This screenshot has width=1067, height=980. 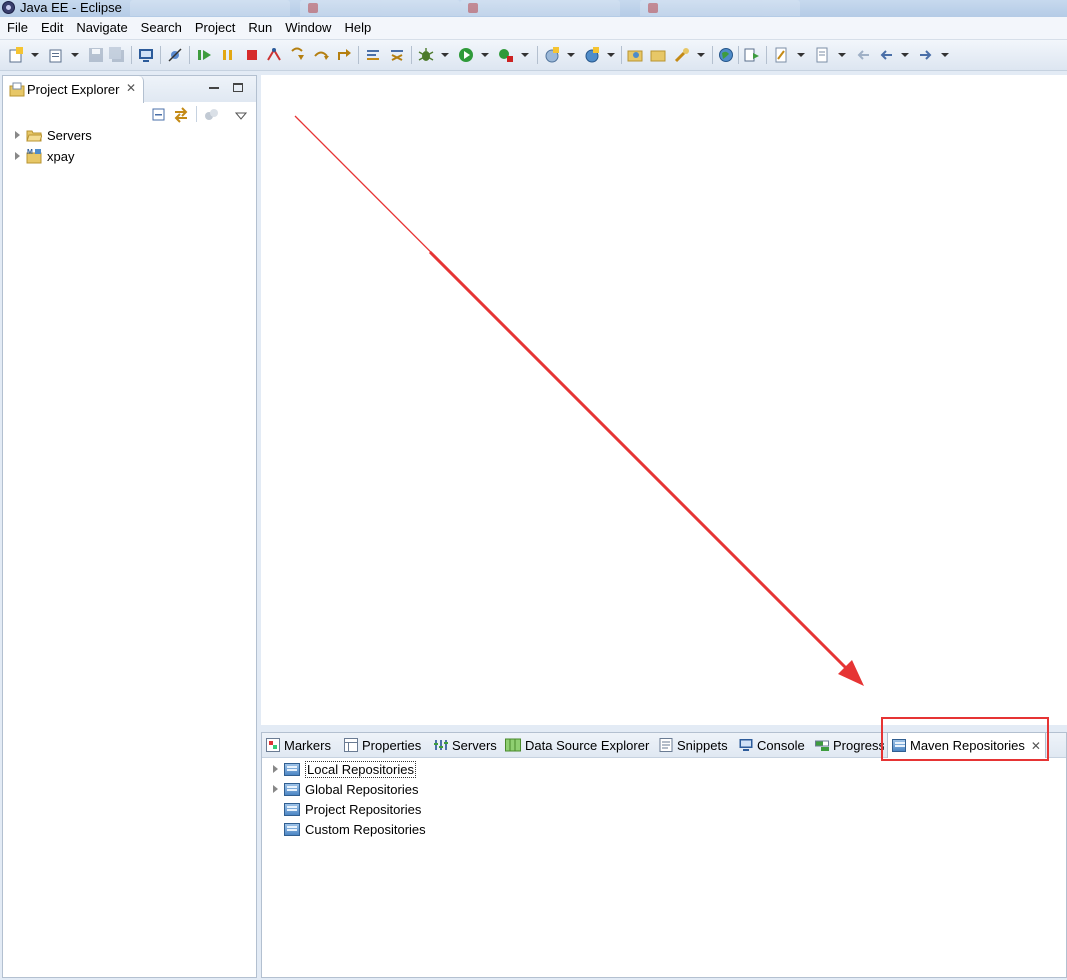 I want to click on tree-item-custom-repositories: Custom Repositories, so click(x=349, y=829).